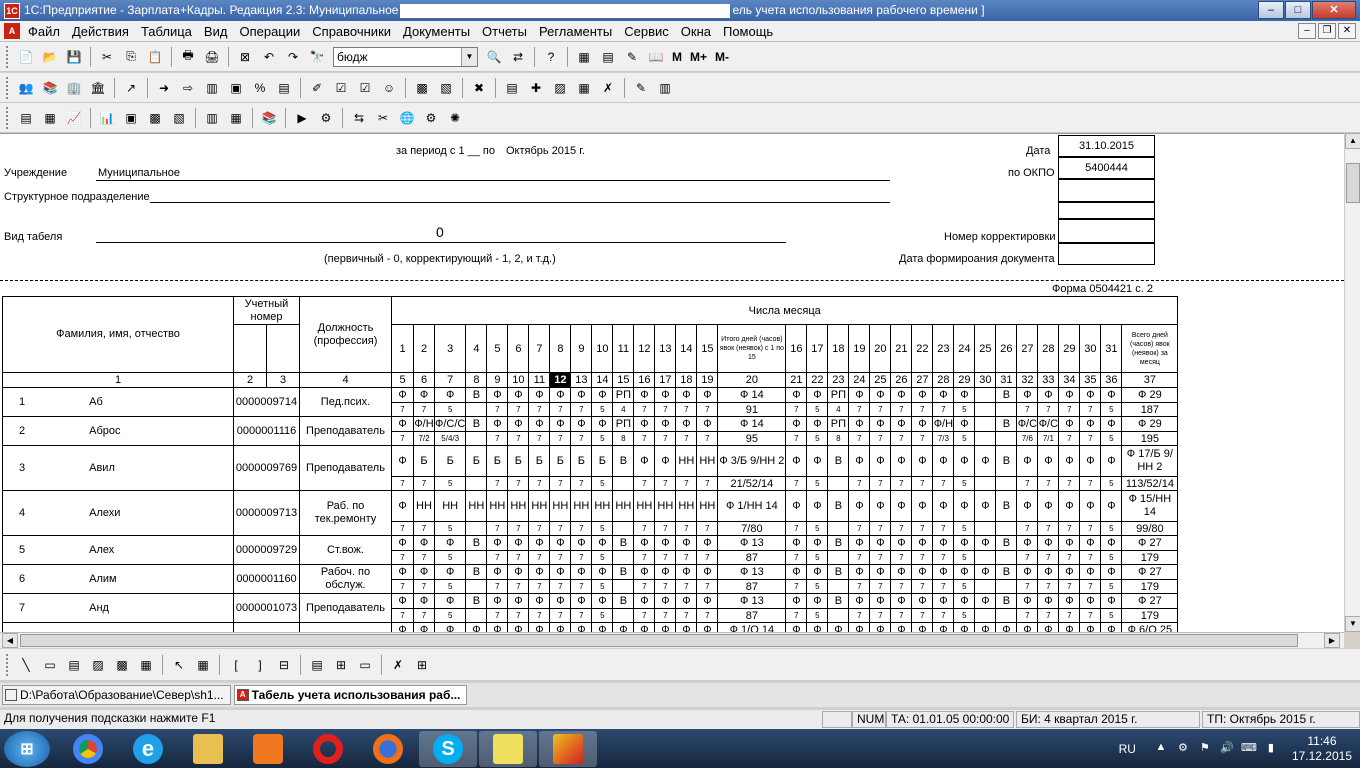 The width and height of the screenshot is (1360, 768). What do you see at coordinates (328, 749) in the screenshot?
I see `taskbar-opera` at bounding box center [328, 749].